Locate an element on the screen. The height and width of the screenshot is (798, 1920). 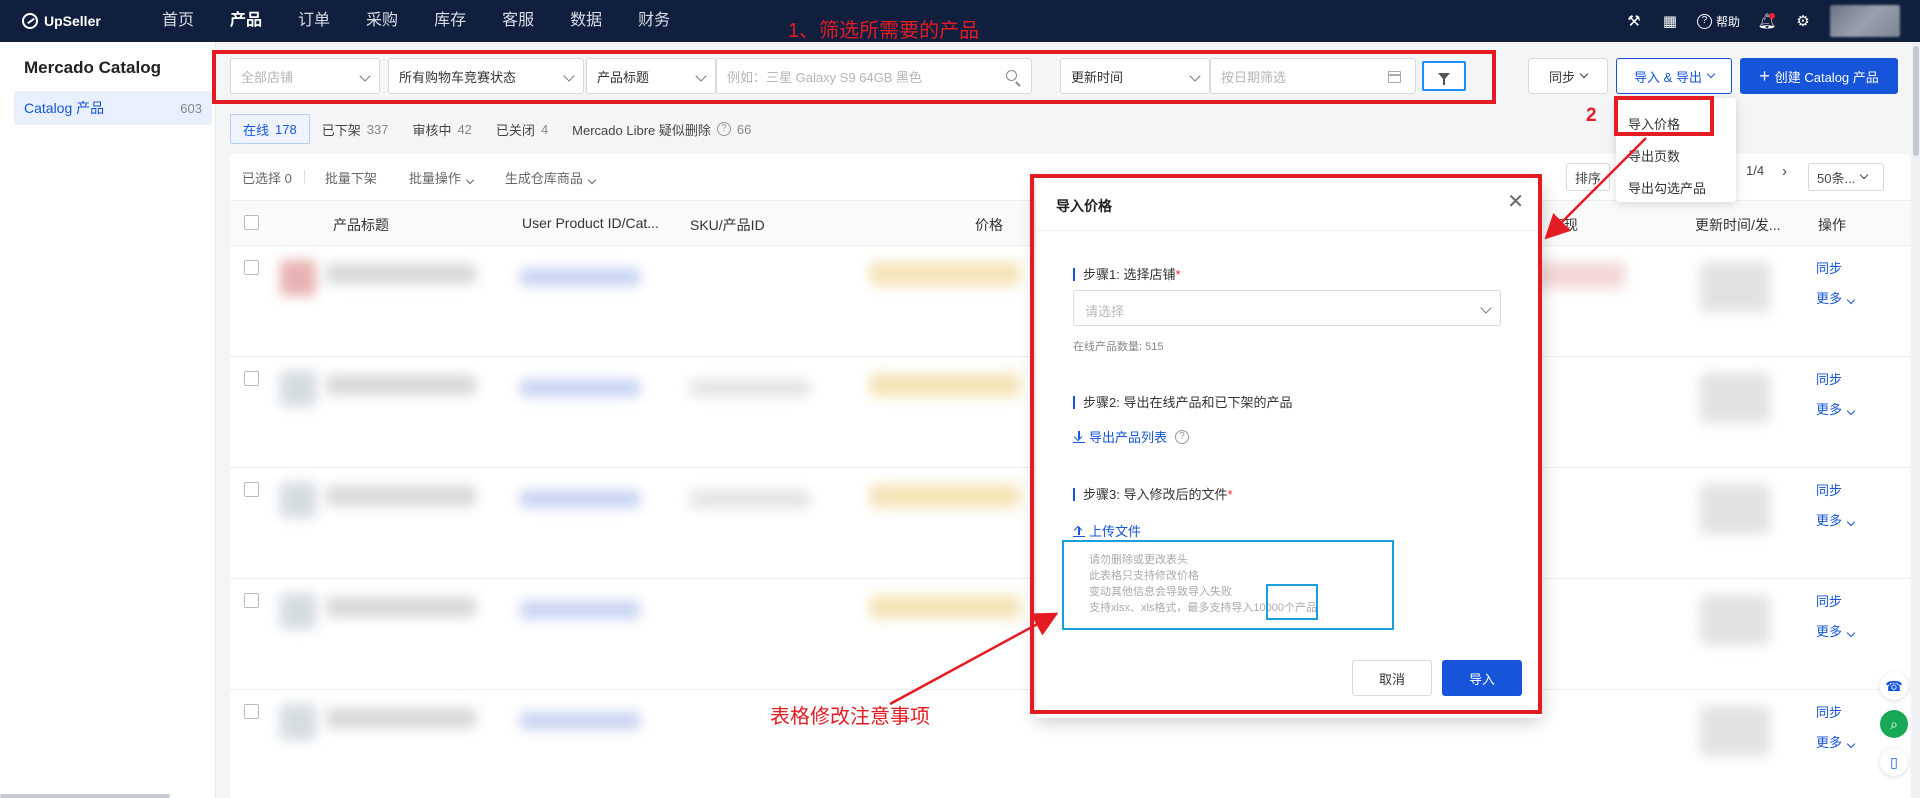
annotation-note-text: 表格修改注意事项 is located at coordinates (850, 717).